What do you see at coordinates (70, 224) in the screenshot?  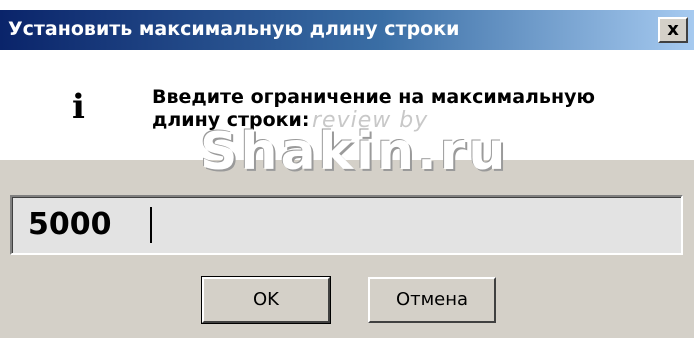 I see `input-value: 5000` at bounding box center [70, 224].